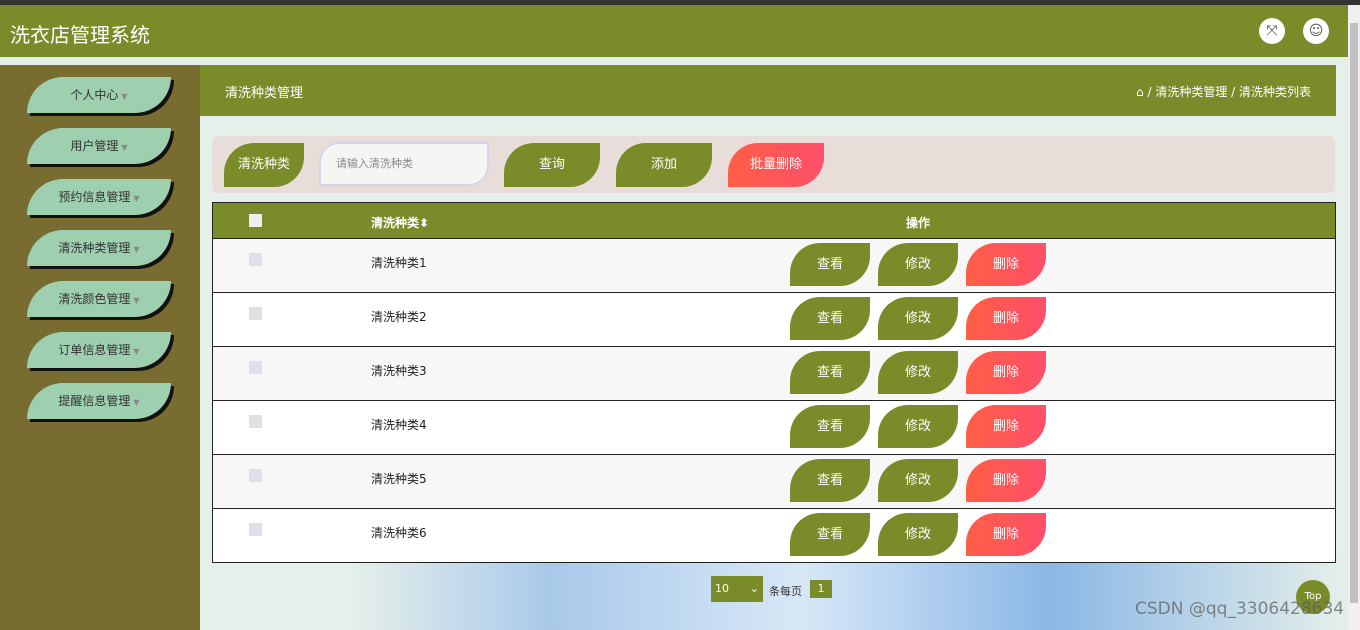  I want to click on sidebar-item-label: 用户管理, so click(94, 146).